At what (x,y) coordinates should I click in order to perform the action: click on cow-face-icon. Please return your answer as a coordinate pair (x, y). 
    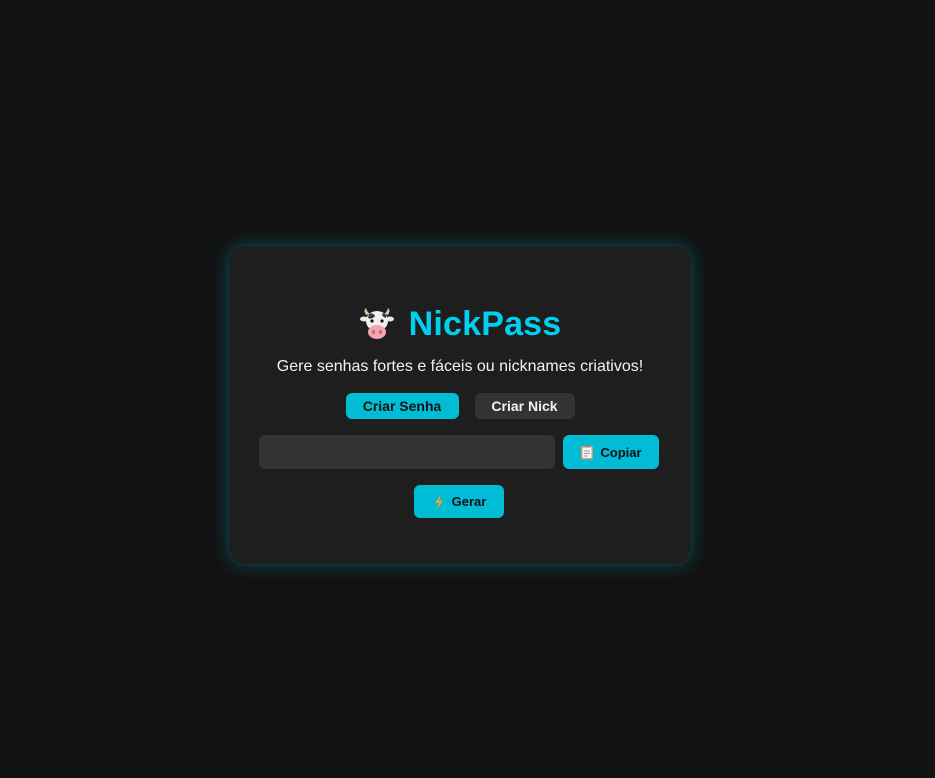
    Looking at the image, I should click on (376, 323).